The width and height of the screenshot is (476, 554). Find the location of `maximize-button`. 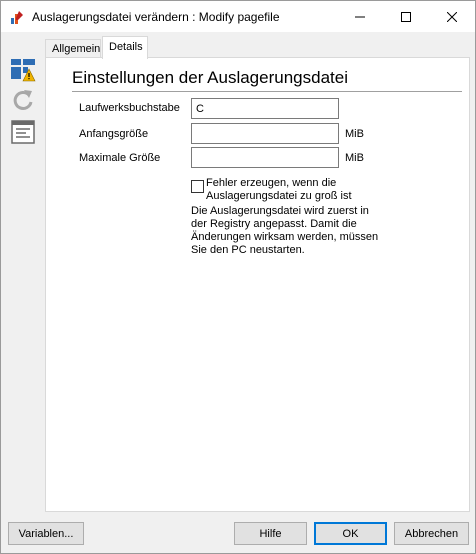

maximize-button is located at coordinates (406, 16).